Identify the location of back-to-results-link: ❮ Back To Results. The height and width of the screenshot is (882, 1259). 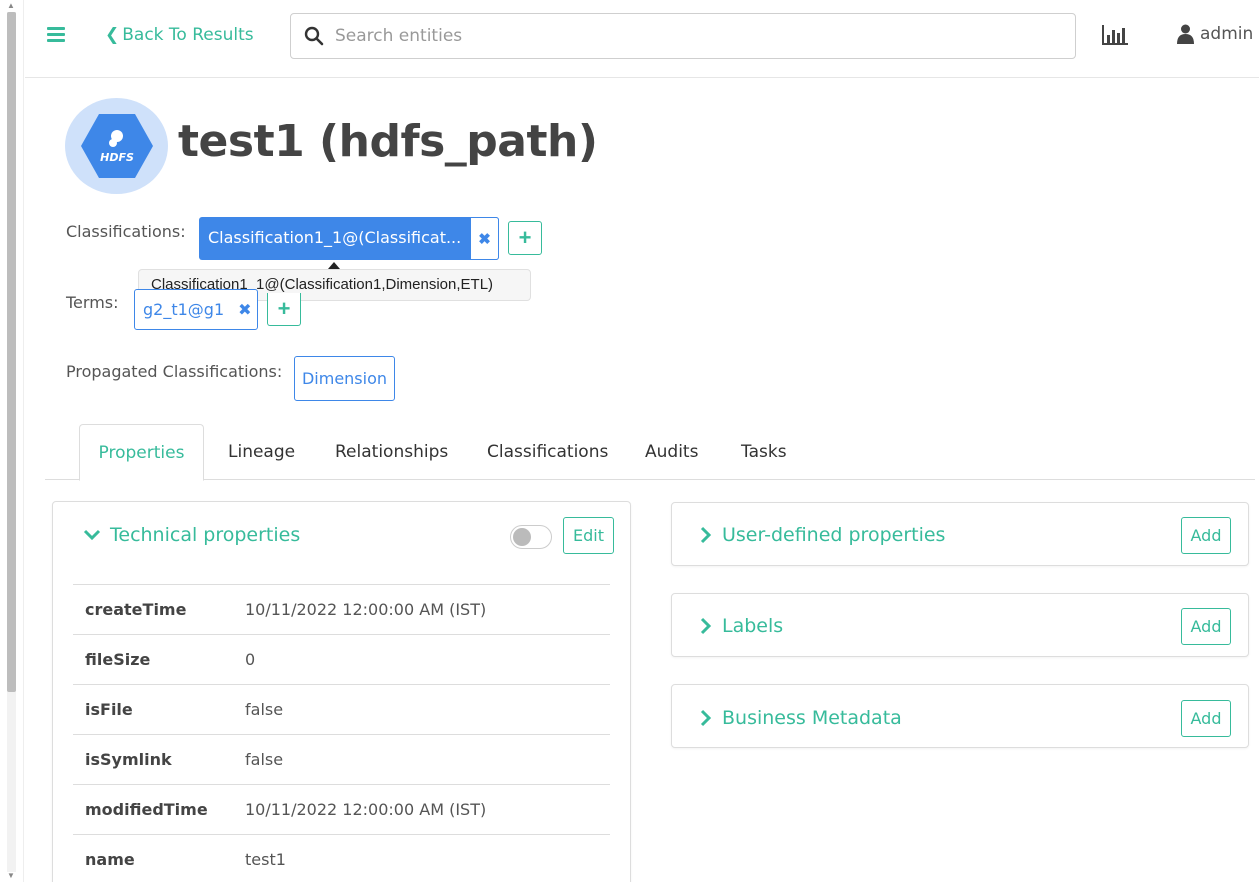
(179, 35).